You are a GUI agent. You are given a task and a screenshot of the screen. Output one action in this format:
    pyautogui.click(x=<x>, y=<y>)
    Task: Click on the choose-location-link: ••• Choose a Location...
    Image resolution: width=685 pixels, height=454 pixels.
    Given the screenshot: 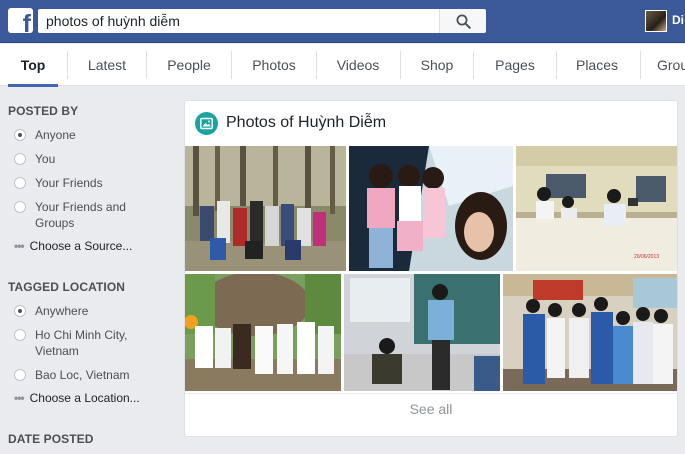 What is the action you would take?
    pyautogui.click(x=77, y=398)
    